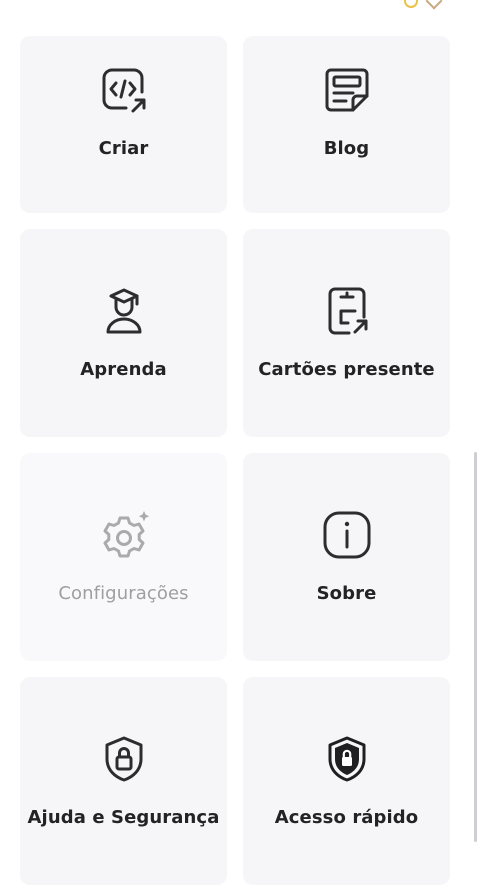 The width and height of the screenshot is (480, 885). What do you see at coordinates (346, 148) in the screenshot?
I see `tile-label: Blog` at bounding box center [346, 148].